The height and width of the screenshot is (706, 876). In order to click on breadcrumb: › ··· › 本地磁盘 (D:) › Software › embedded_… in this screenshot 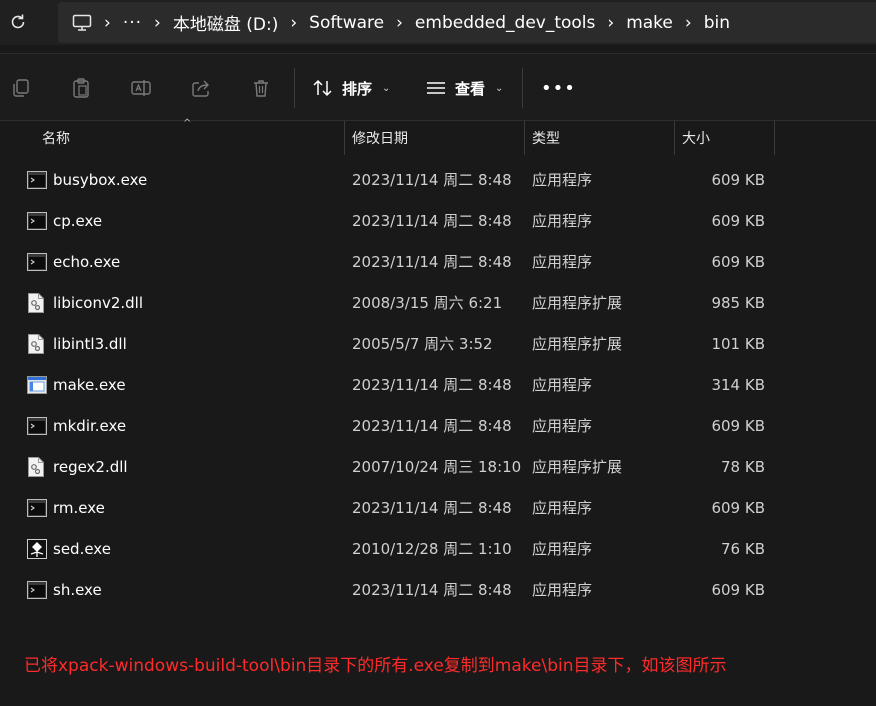, I will do `click(467, 22)`.